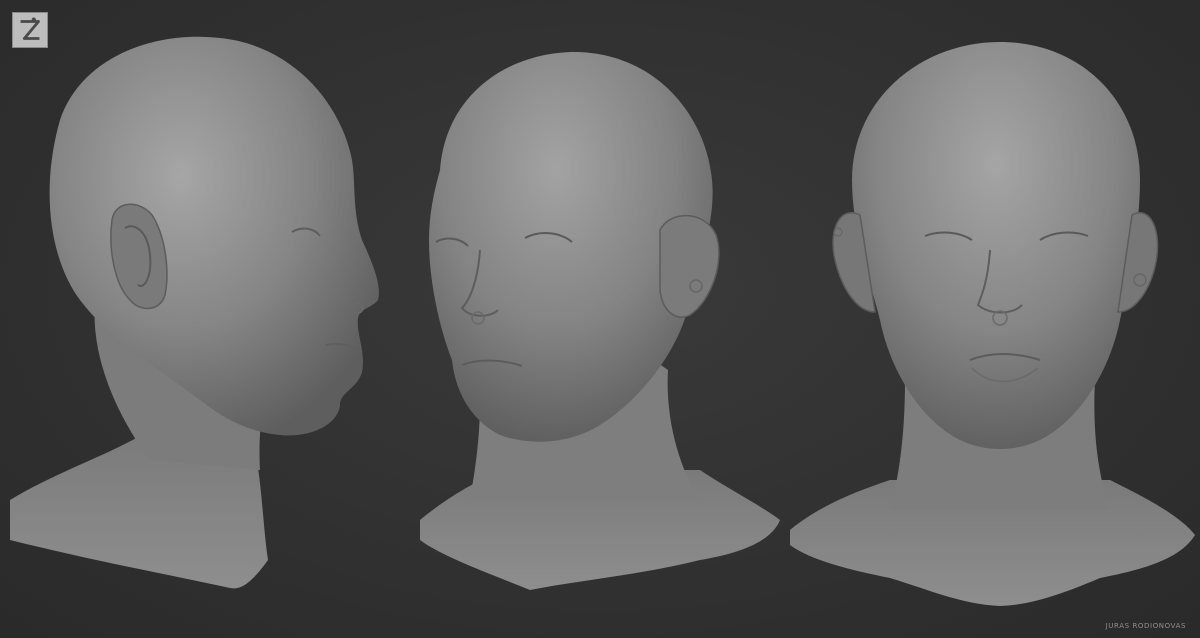  What do you see at coordinates (30, 30) in the screenshot?
I see `zbrush-logo-icon` at bounding box center [30, 30].